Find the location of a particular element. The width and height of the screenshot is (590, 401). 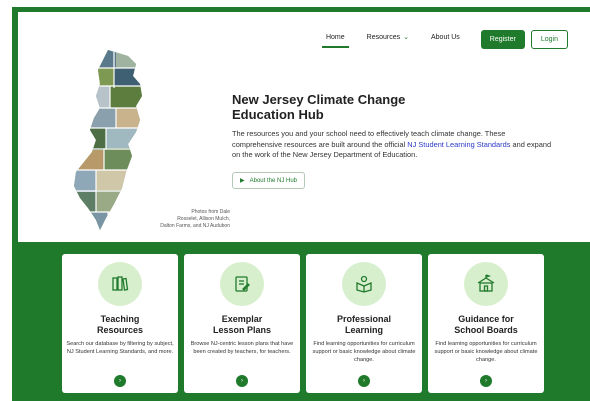

nav-resources: Resources ⌄ is located at coordinates (388, 39).